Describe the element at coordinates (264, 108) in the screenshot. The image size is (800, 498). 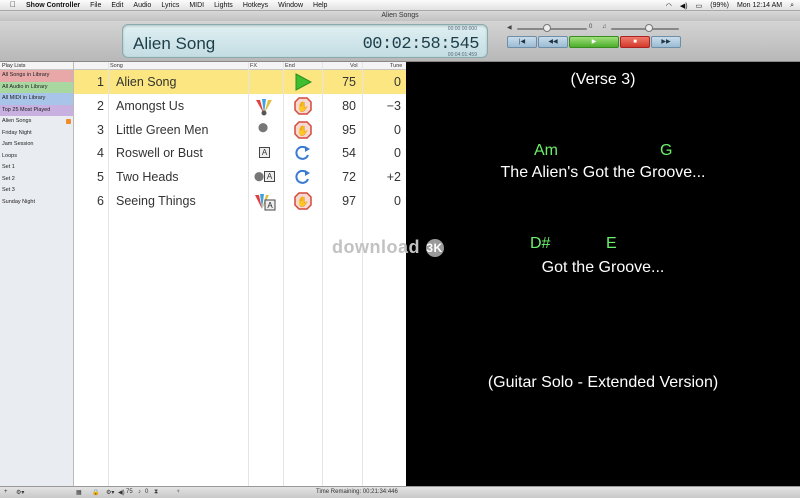
I see `lights-icon` at that location.